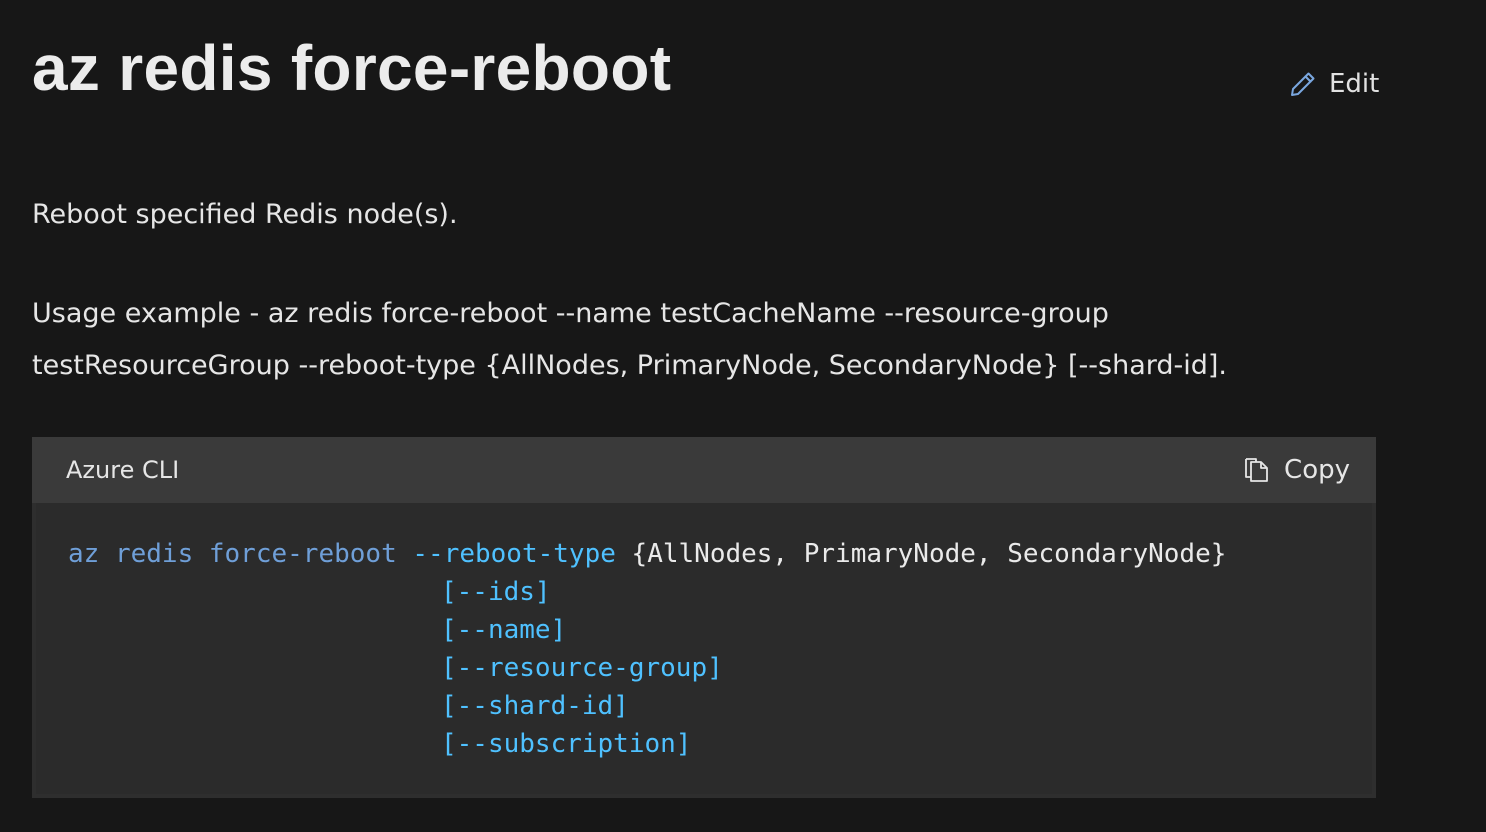 The image size is (1486, 832). I want to click on reboot-type-value: {AllNodes, PrimaryNode, SecondaryNode}, so click(929, 554).